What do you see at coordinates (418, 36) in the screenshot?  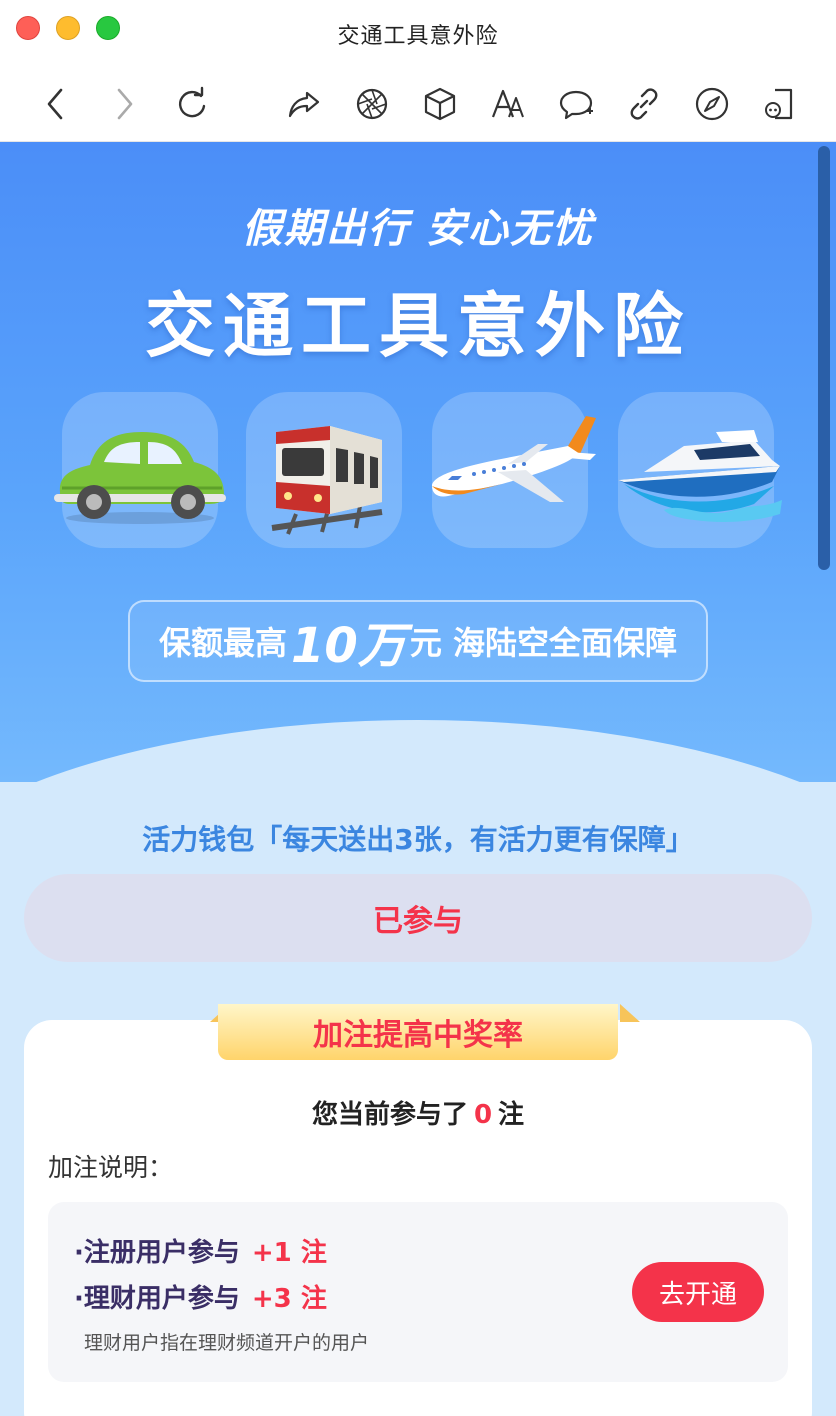 I see `window-title: 交通工具意外险` at bounding box center [418, 36].